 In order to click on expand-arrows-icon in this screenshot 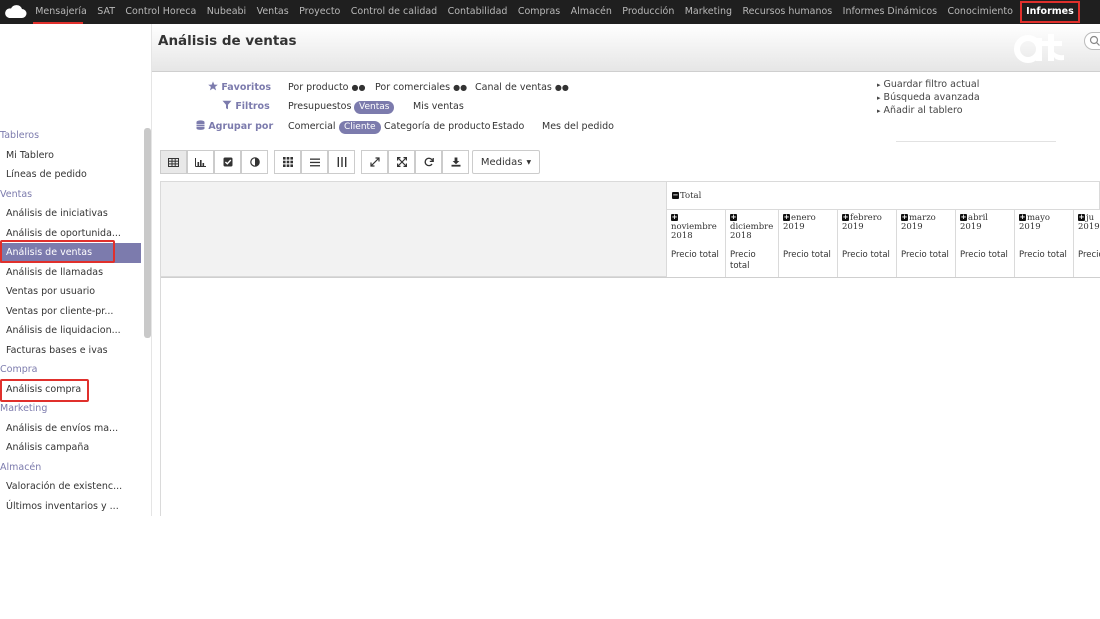, I will do `click(401, 162)`.